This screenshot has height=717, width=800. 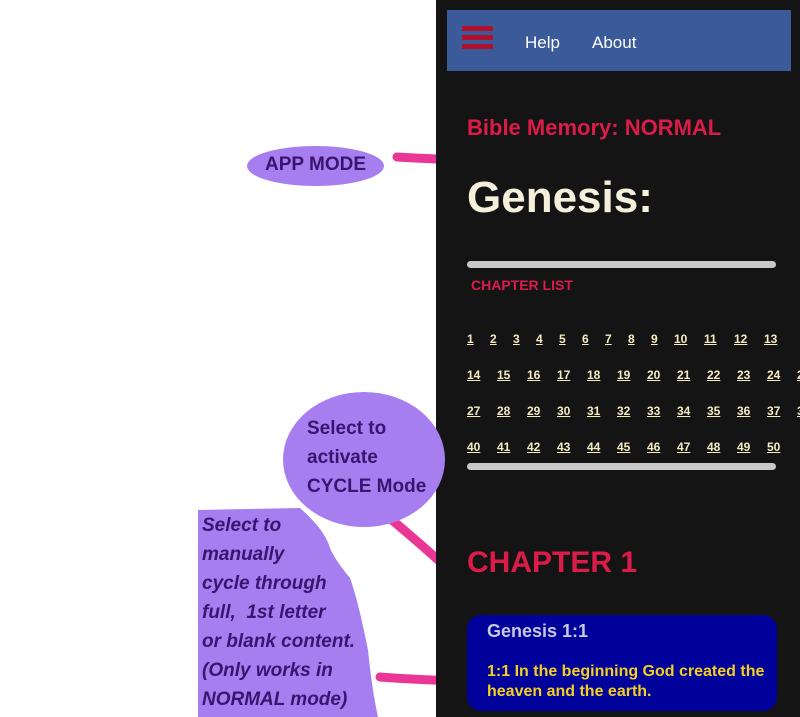 What do you see at coordinates (473, 447) in the screenshot?
I see `chapter-link-40: 40` at bounding box center [473, 447].